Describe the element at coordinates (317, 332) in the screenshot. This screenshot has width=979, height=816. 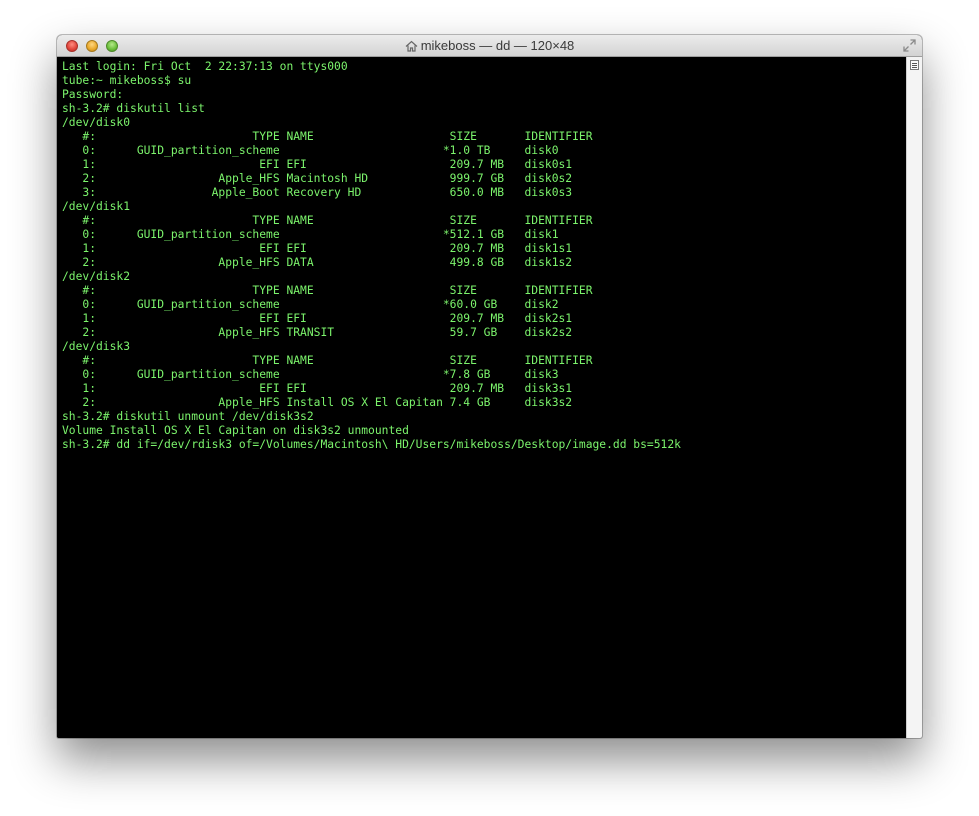
I see `terminal-line: 2: Apple_HFS TRANSIT 59.7 GB disk2s2` at that location.